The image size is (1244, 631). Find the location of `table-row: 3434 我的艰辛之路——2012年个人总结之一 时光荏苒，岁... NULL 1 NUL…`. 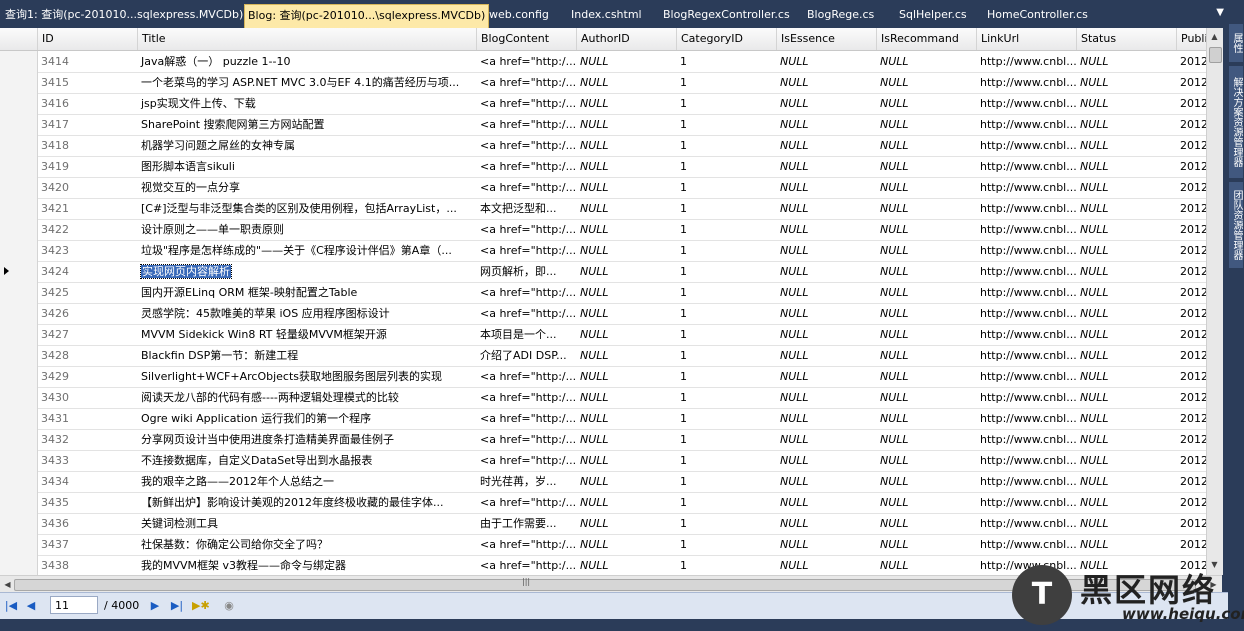

table-row: 3434 我的艰辛之路——2012年个人总结之一 时光荏苒，岁... NULL 1 NUL… is located at coordinates (611, 482).